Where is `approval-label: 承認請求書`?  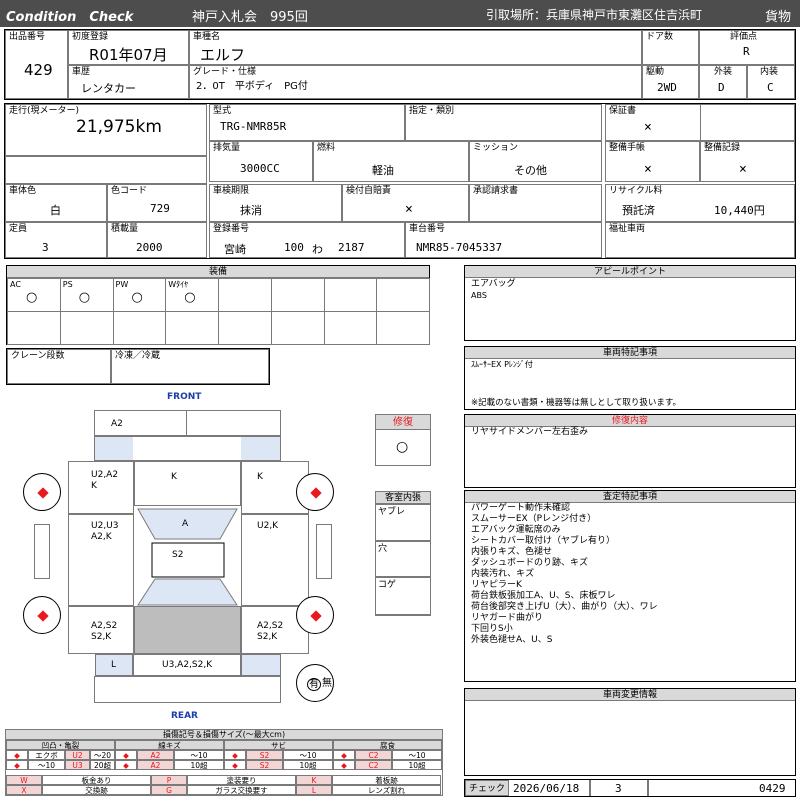
approval-label: 承認請求書 is located at coordinates (496, 191).